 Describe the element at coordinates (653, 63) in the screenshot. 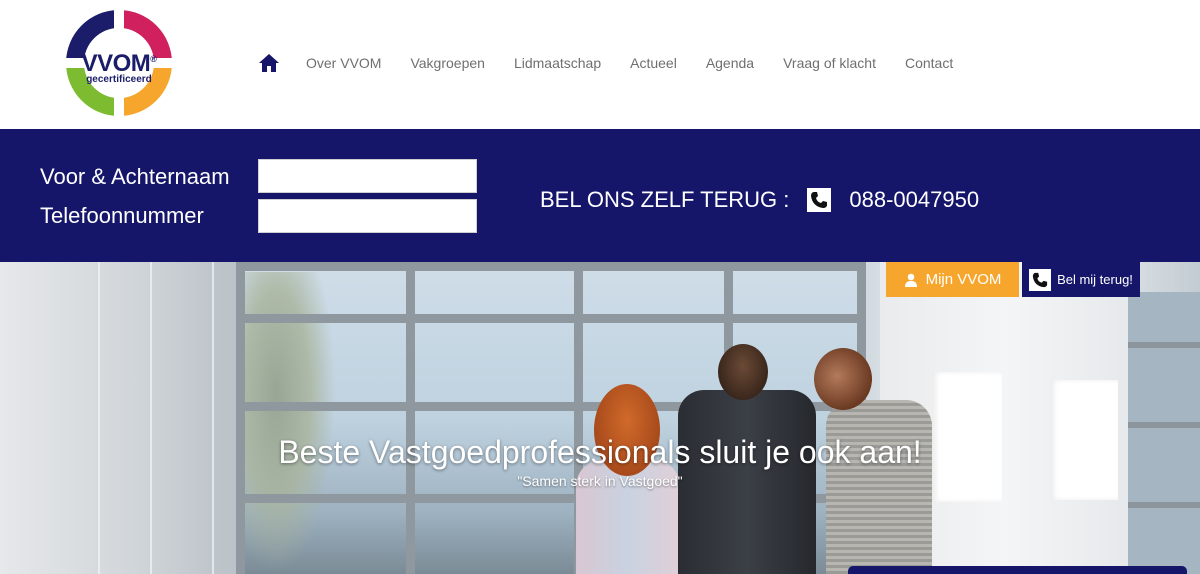

I see `nav-item-actueel: Actueel` at that location.